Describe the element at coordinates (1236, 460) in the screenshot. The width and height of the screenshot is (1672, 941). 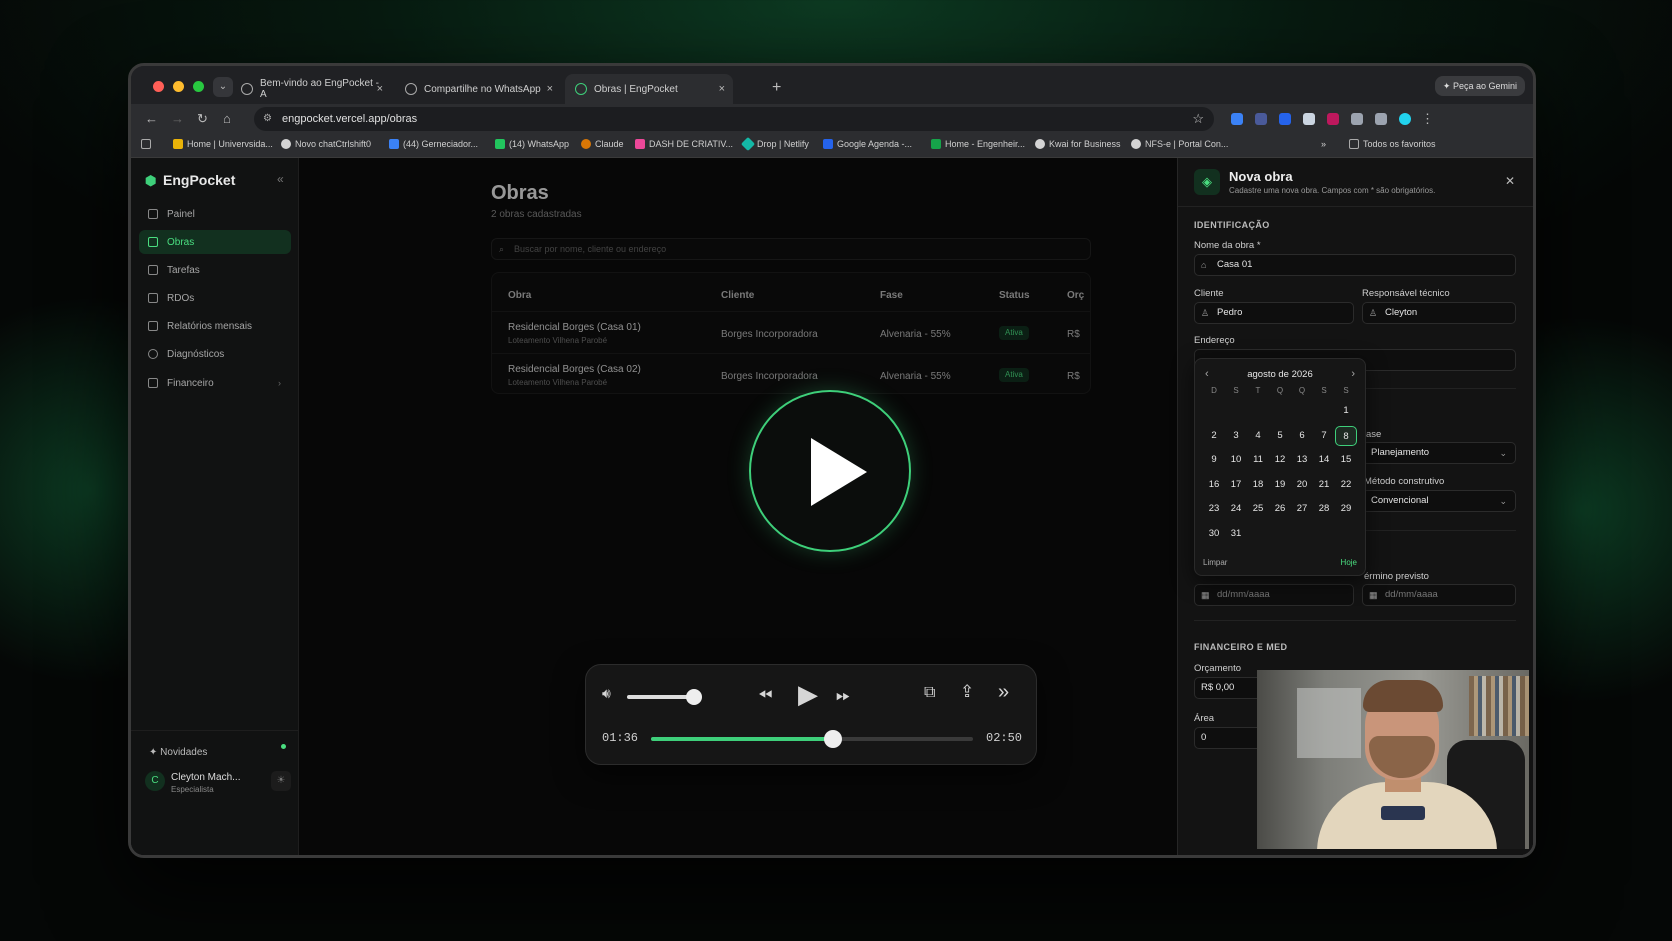
I see `calendar-day: 10` at that location.